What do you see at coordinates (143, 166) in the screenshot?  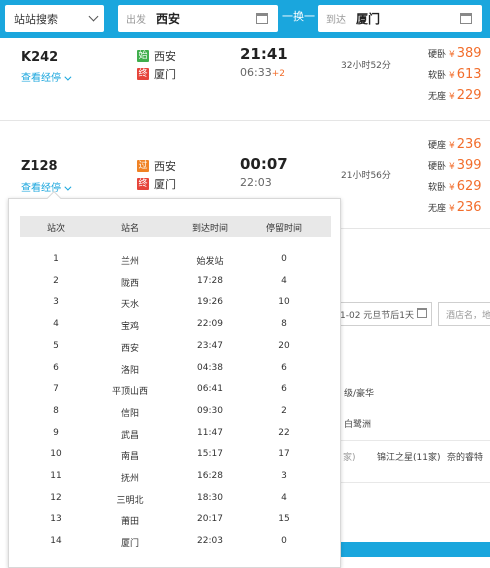 I see `pass-badge: 过` at bounding box center [143, 166].